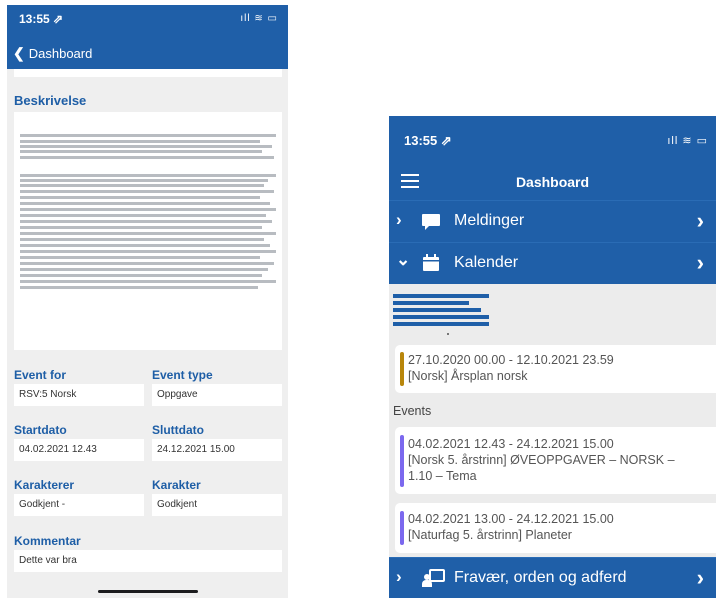  I want to click on section-messages: › Meldinger ›, so click(552, 221).